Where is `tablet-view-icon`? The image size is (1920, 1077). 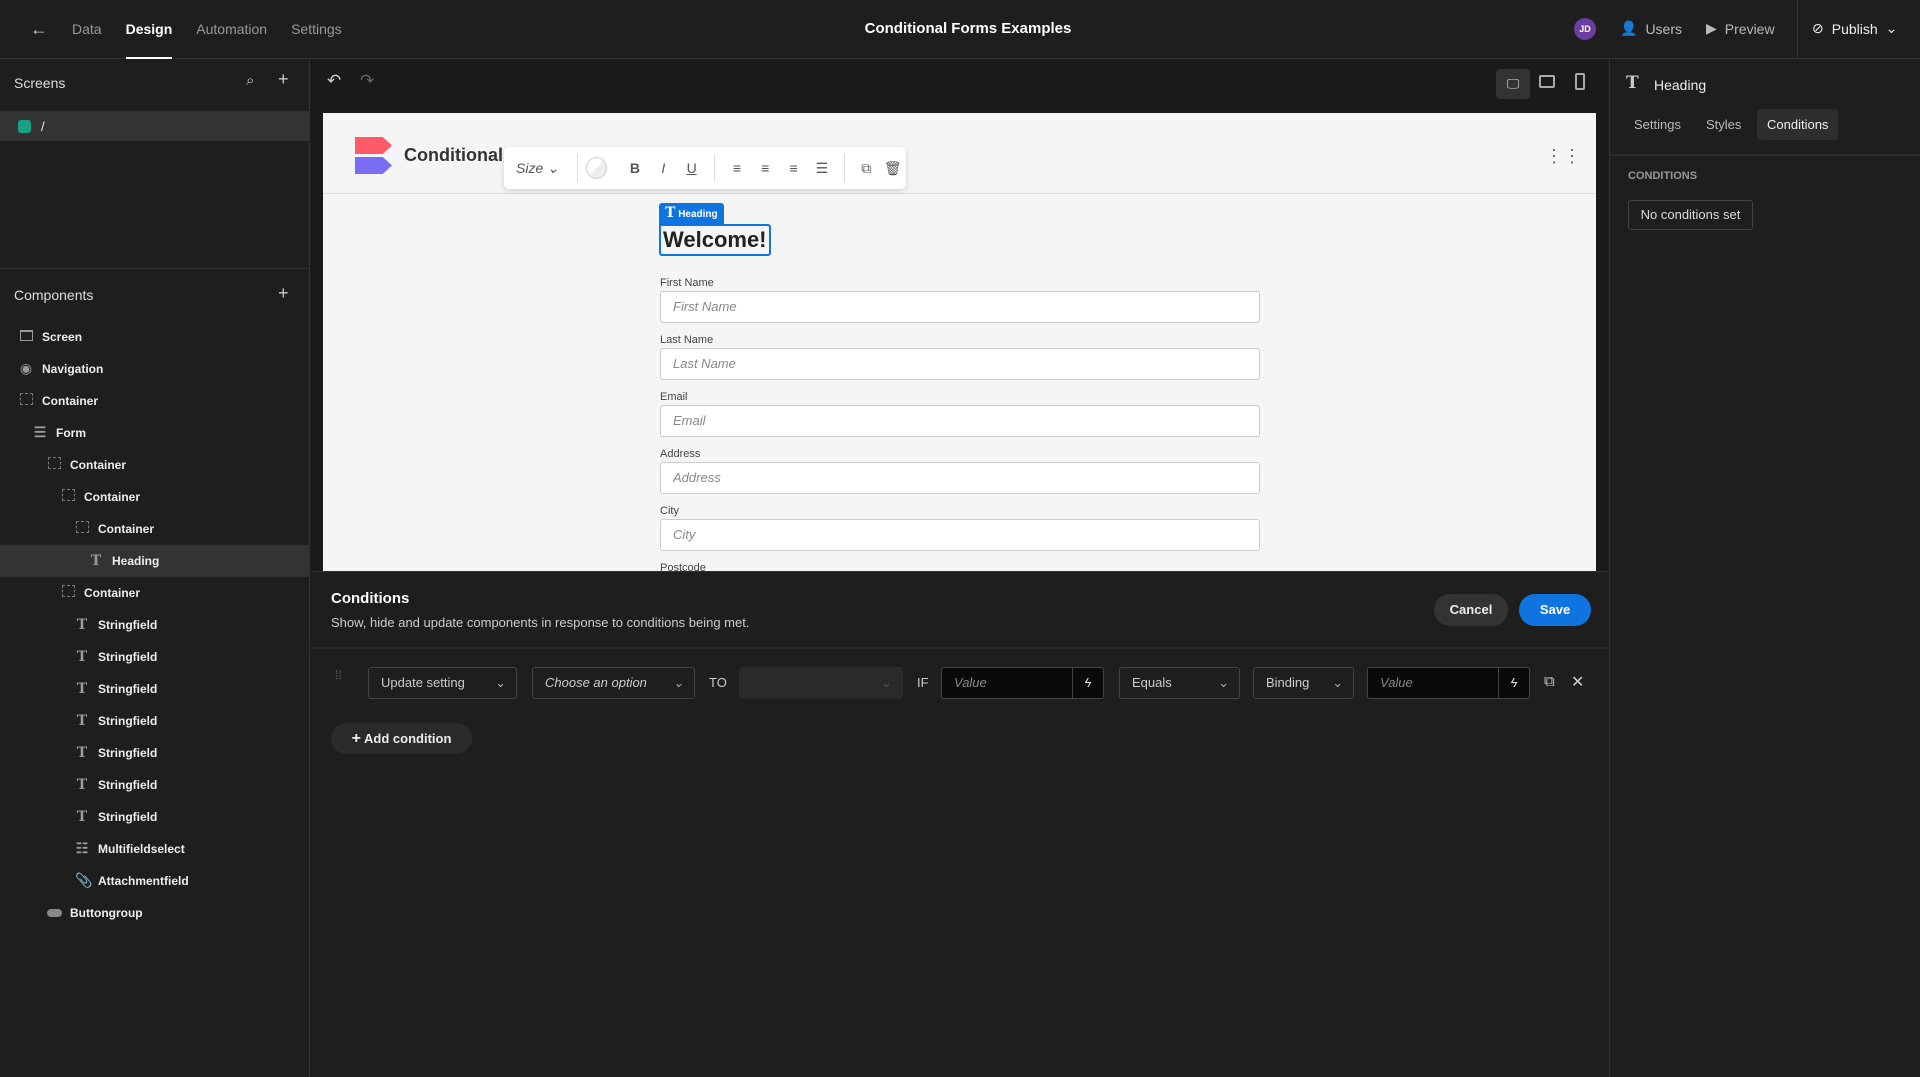
tablet-view-icon is located at coordinates (1547, 81).